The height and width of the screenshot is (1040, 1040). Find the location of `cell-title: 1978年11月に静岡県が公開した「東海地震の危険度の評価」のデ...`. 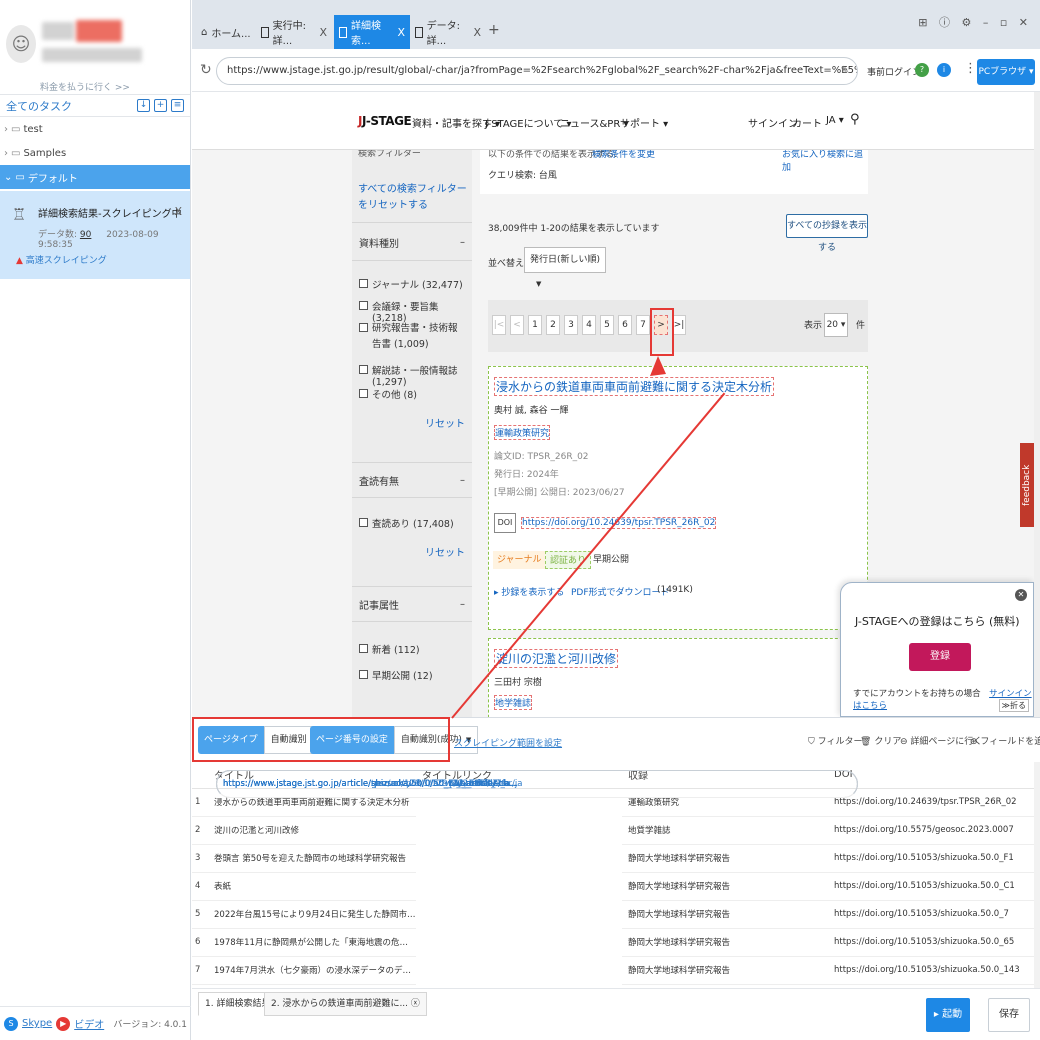

cell-title: 1978年11月に静岡県が公開した「東海地震の危険度の評価」のデ... is located at coordinates (312, 942).